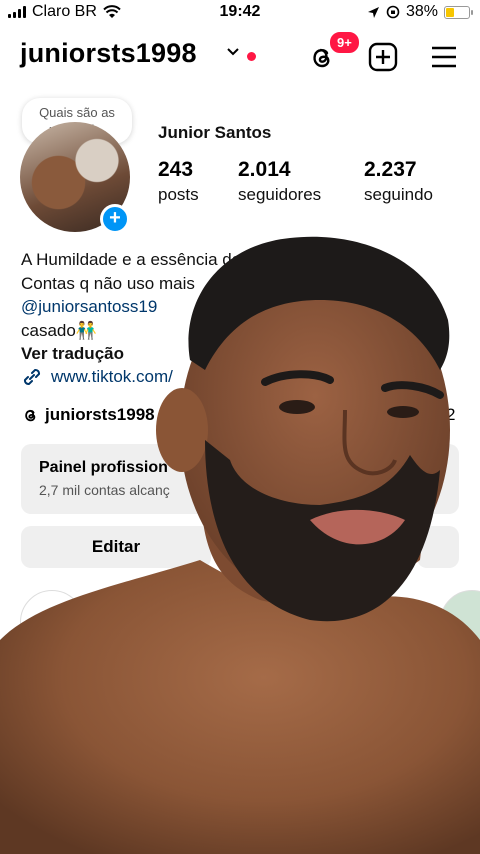 The image size is (480, 854). I want to click on stat-posts: 243 posts, so click(178, 181).